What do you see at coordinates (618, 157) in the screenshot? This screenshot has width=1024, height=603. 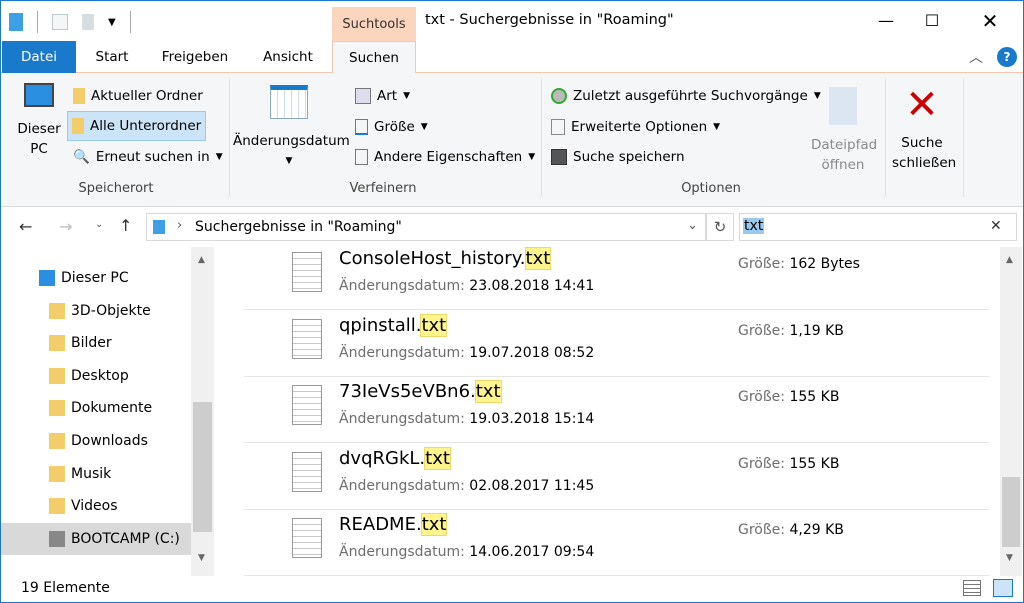 I see `suche-speichern-button: Suche speichern` at bounding box center [618, 157].